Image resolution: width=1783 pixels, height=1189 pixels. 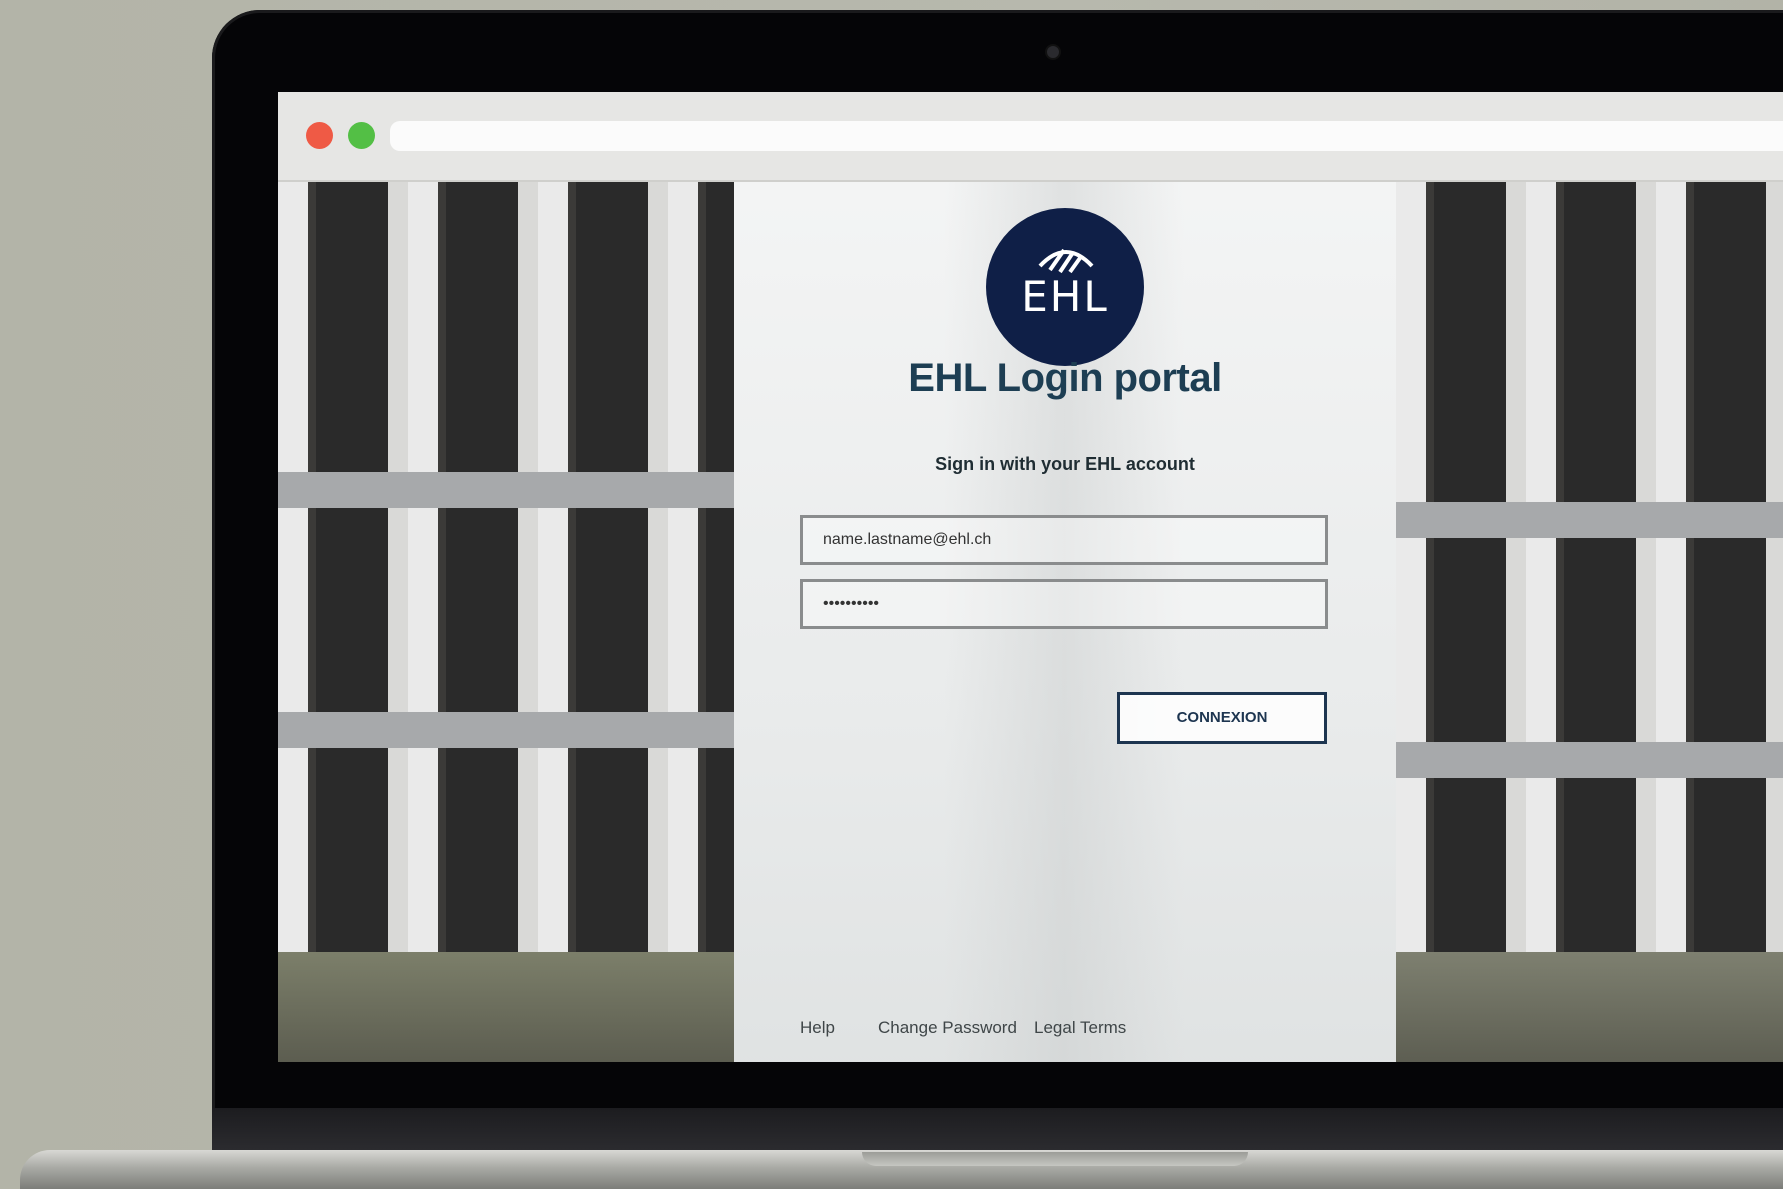 I want to click on email-input, so click(x=1064, y=540).